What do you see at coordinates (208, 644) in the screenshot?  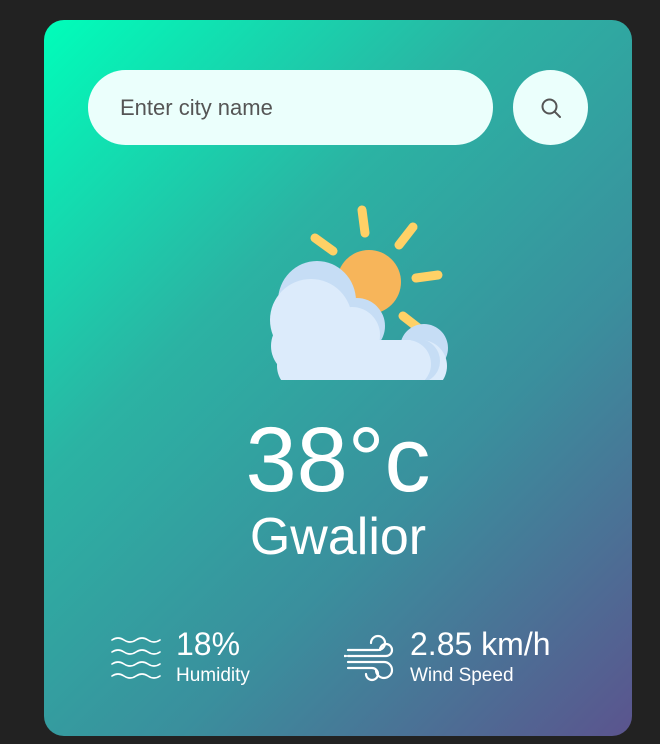 I see `humidity-value: 18%` at bounding box center [208, 644].